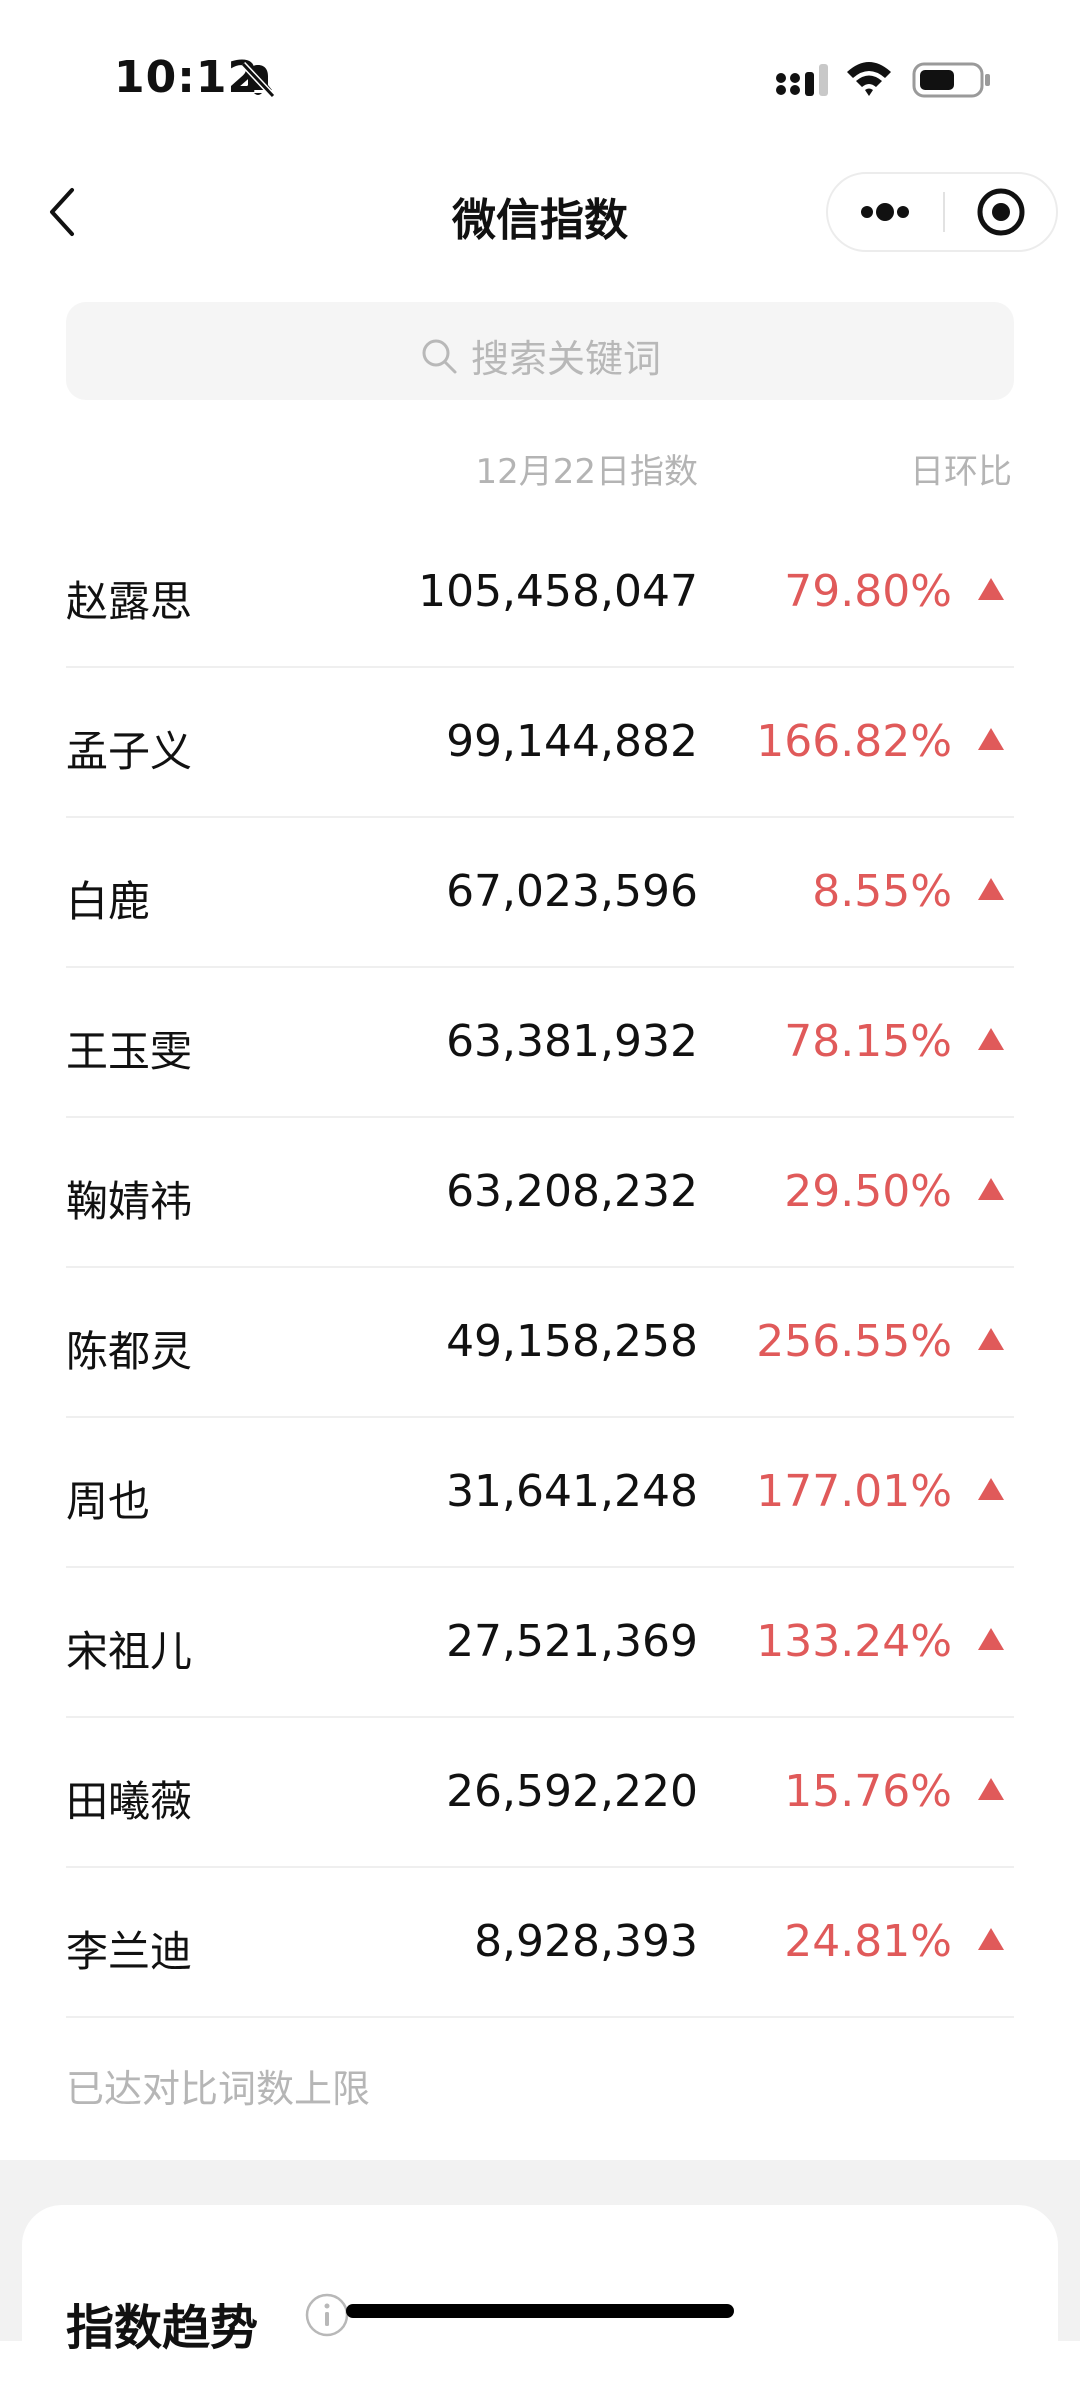 The height and width of the screenshot is (2405, 1080). I want to click on column-header-daily-ratio: 日环比, so click(961, 472).